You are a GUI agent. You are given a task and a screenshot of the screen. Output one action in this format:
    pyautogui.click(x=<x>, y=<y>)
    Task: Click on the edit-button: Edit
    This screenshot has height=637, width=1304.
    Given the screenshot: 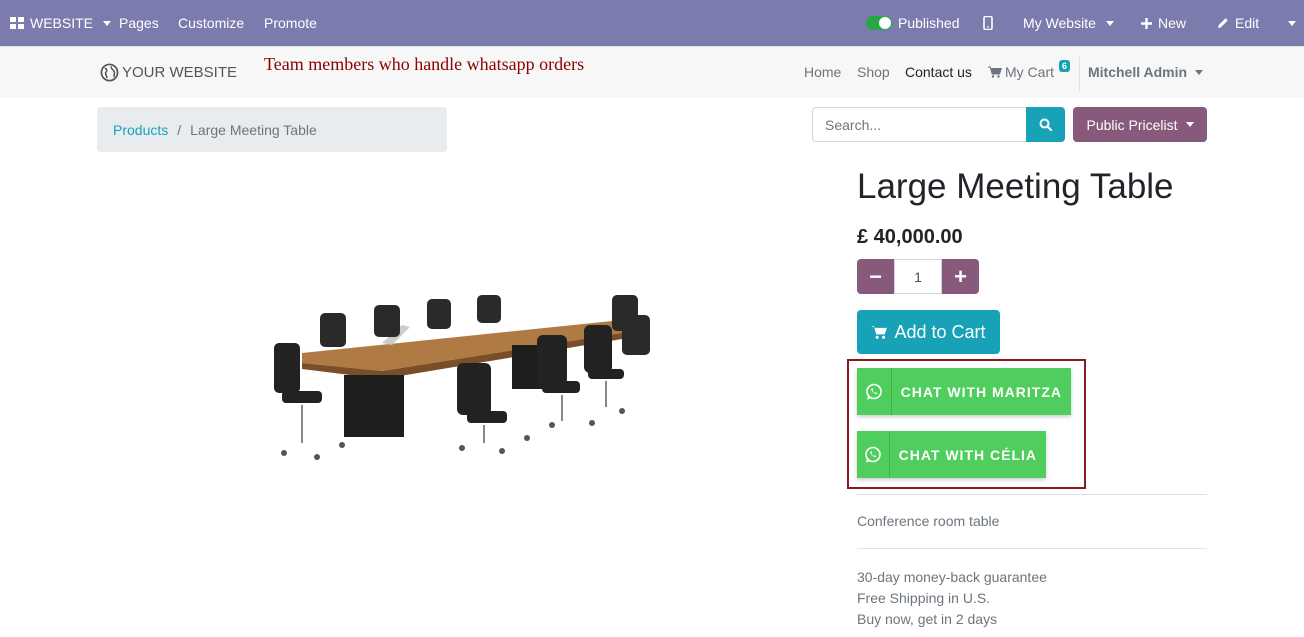 What is the action you would take?
    pyautogui.click(x=1238, y=23)
    